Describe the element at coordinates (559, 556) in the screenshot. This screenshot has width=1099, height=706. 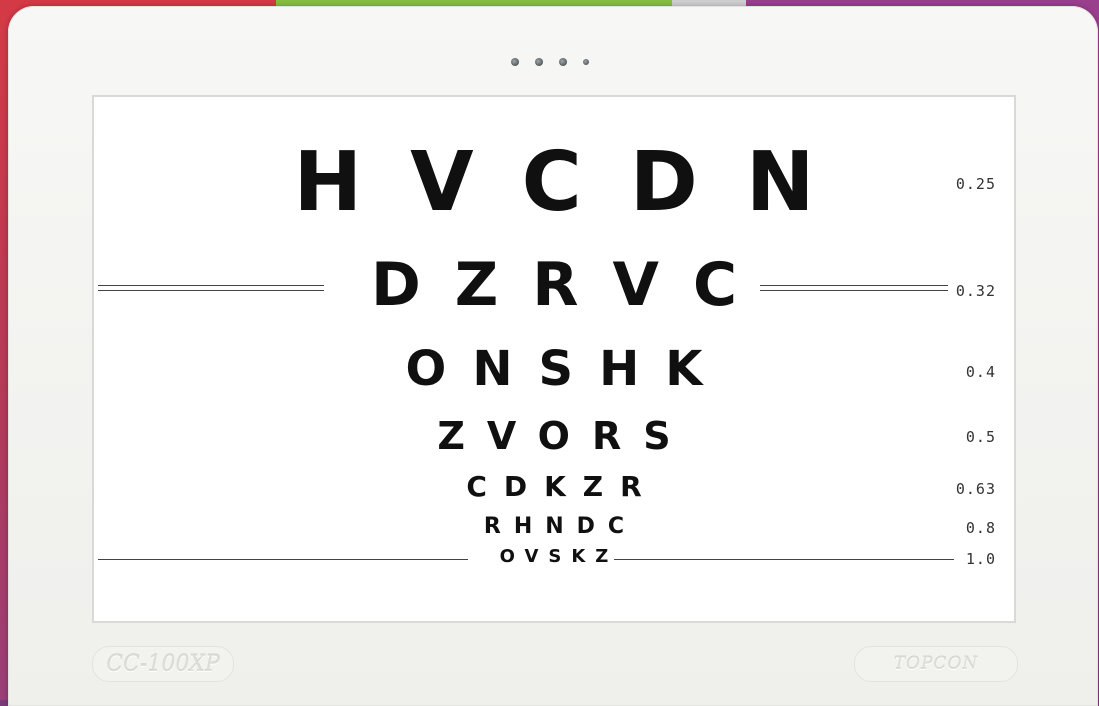
I see `optotype-letters: OVSKZ` at that location.